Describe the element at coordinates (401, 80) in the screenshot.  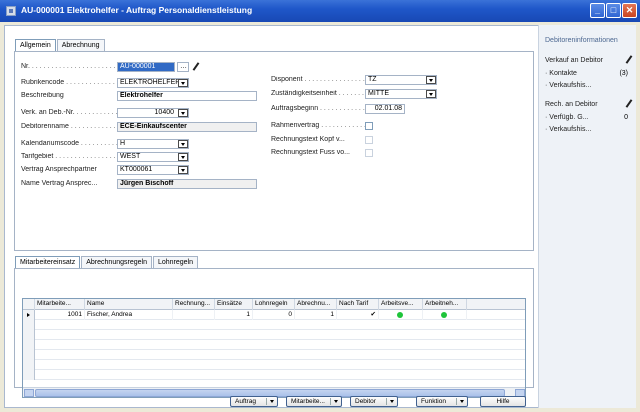
I see `disponent-field: TZ` at that location.